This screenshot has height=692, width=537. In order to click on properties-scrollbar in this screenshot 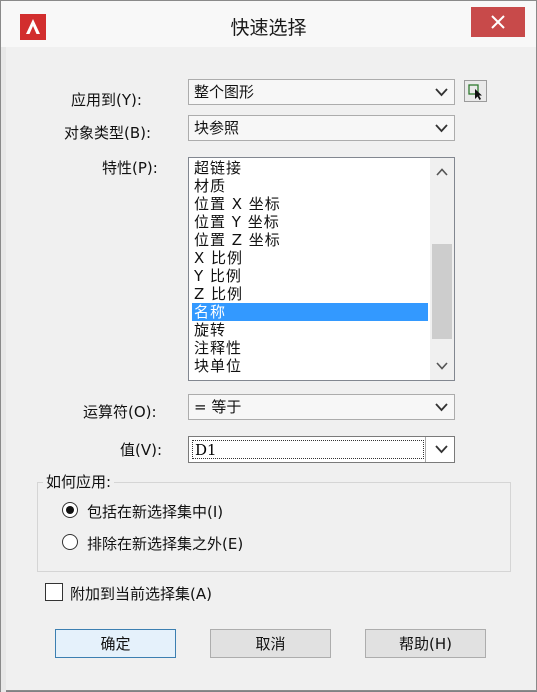, I will do `click(442, 269)`.